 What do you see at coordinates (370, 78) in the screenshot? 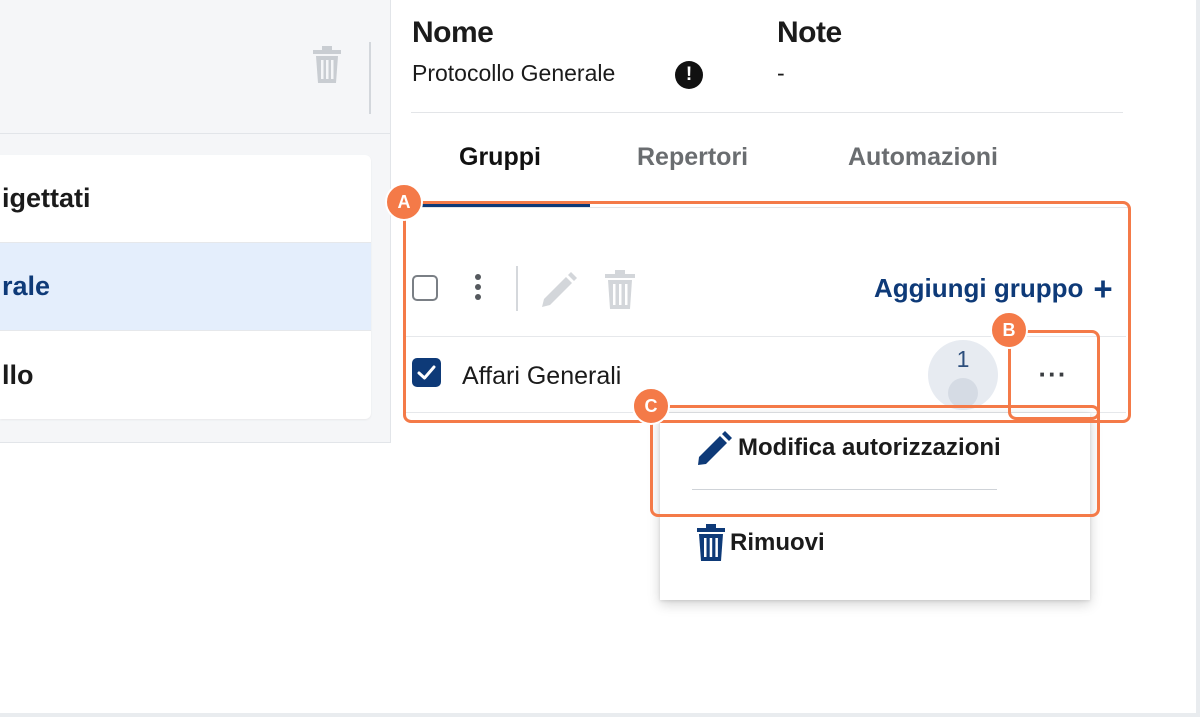
I see `toolbar-divider` at bounding box center [370, 78].